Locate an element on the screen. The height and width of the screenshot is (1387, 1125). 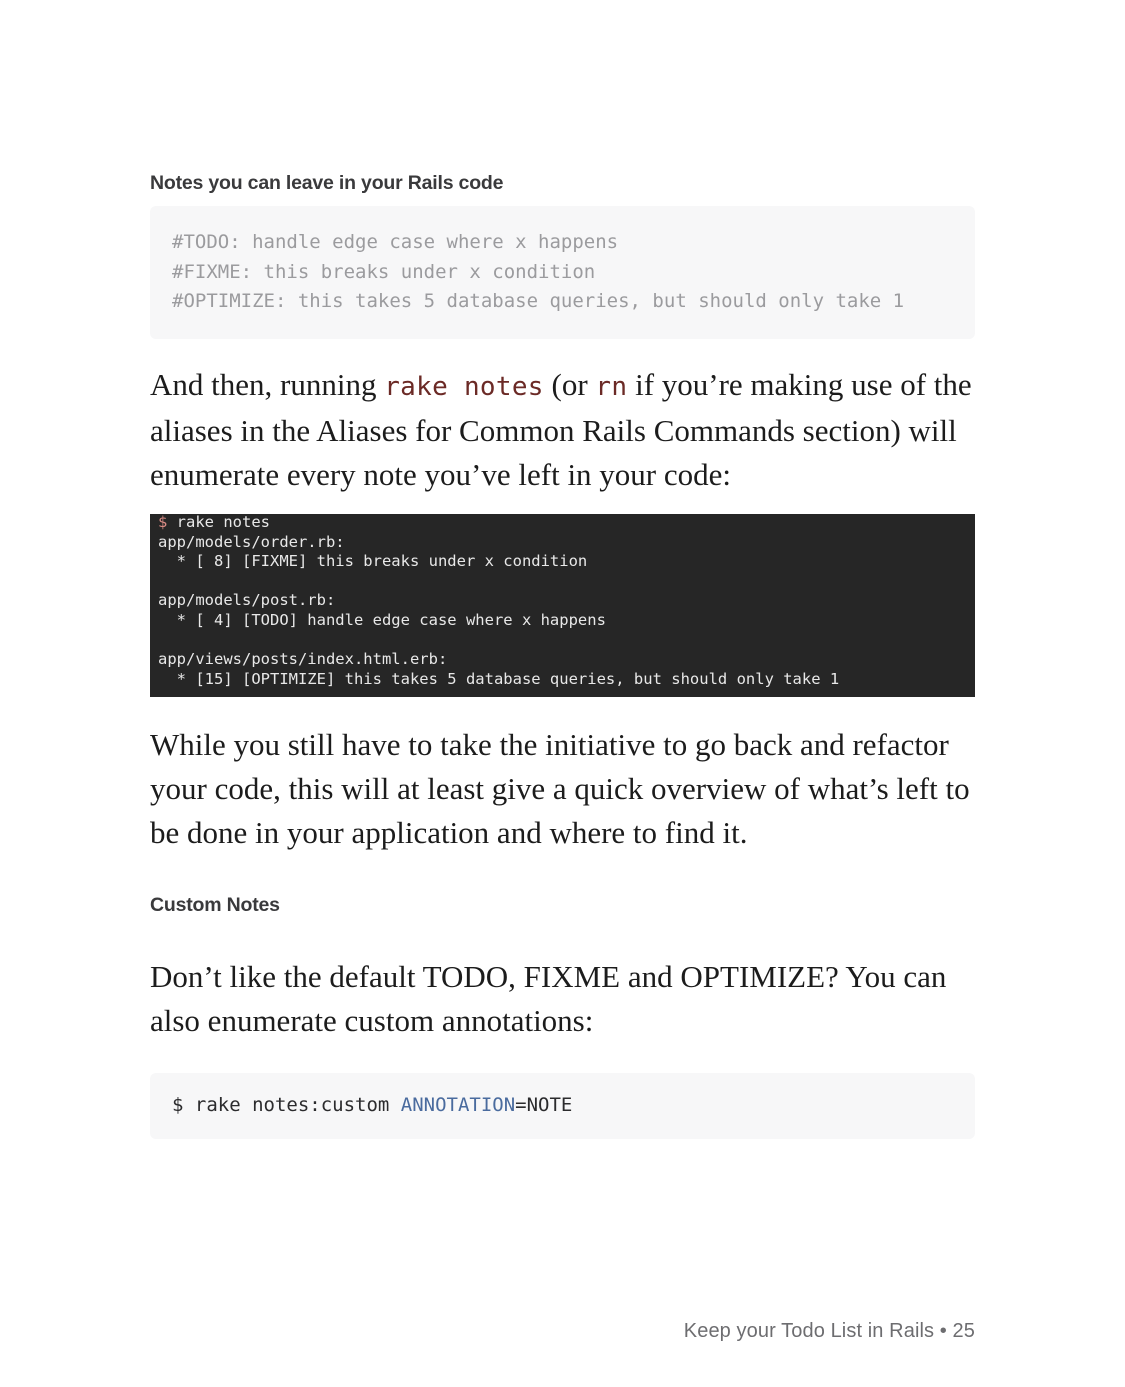
terminal-prompt-symbol: $ is located at coordinates (163, 522).